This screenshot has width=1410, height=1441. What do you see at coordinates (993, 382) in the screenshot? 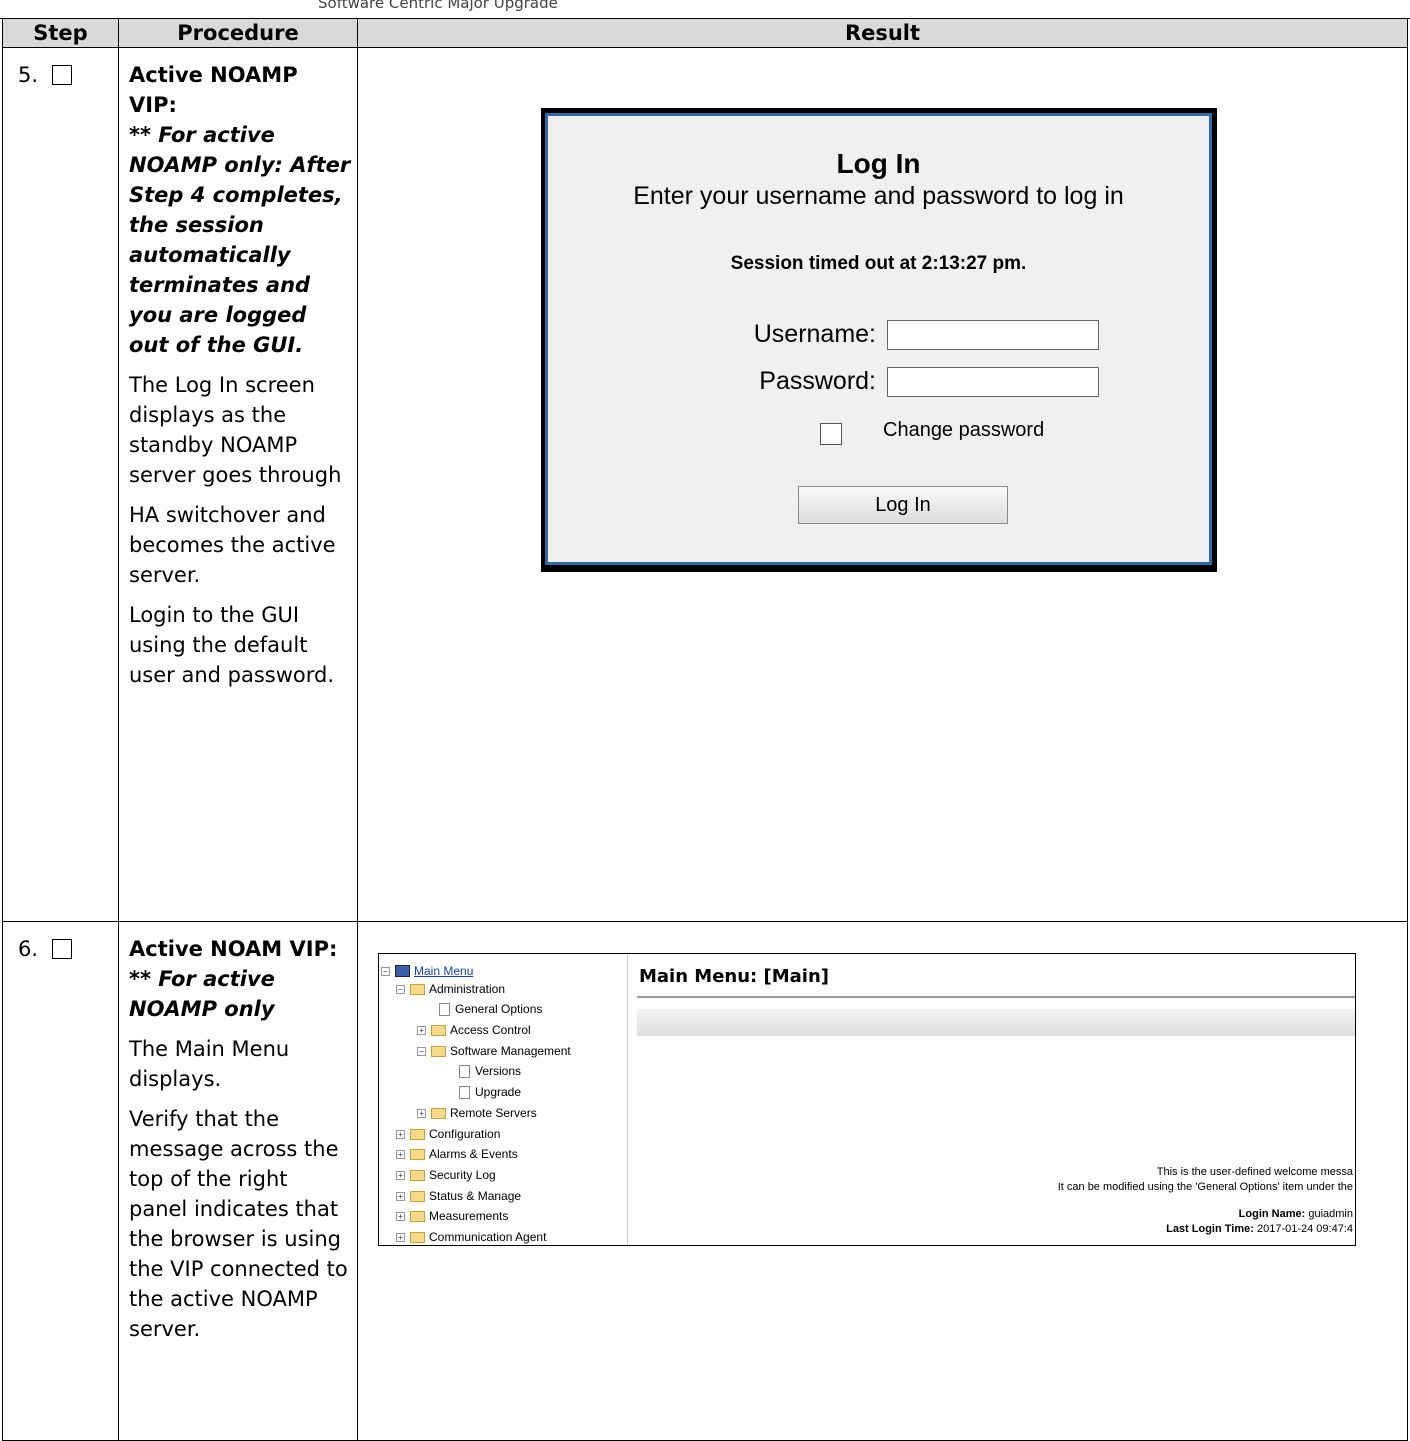
I see `password-input` at bounding box center [993, 382].